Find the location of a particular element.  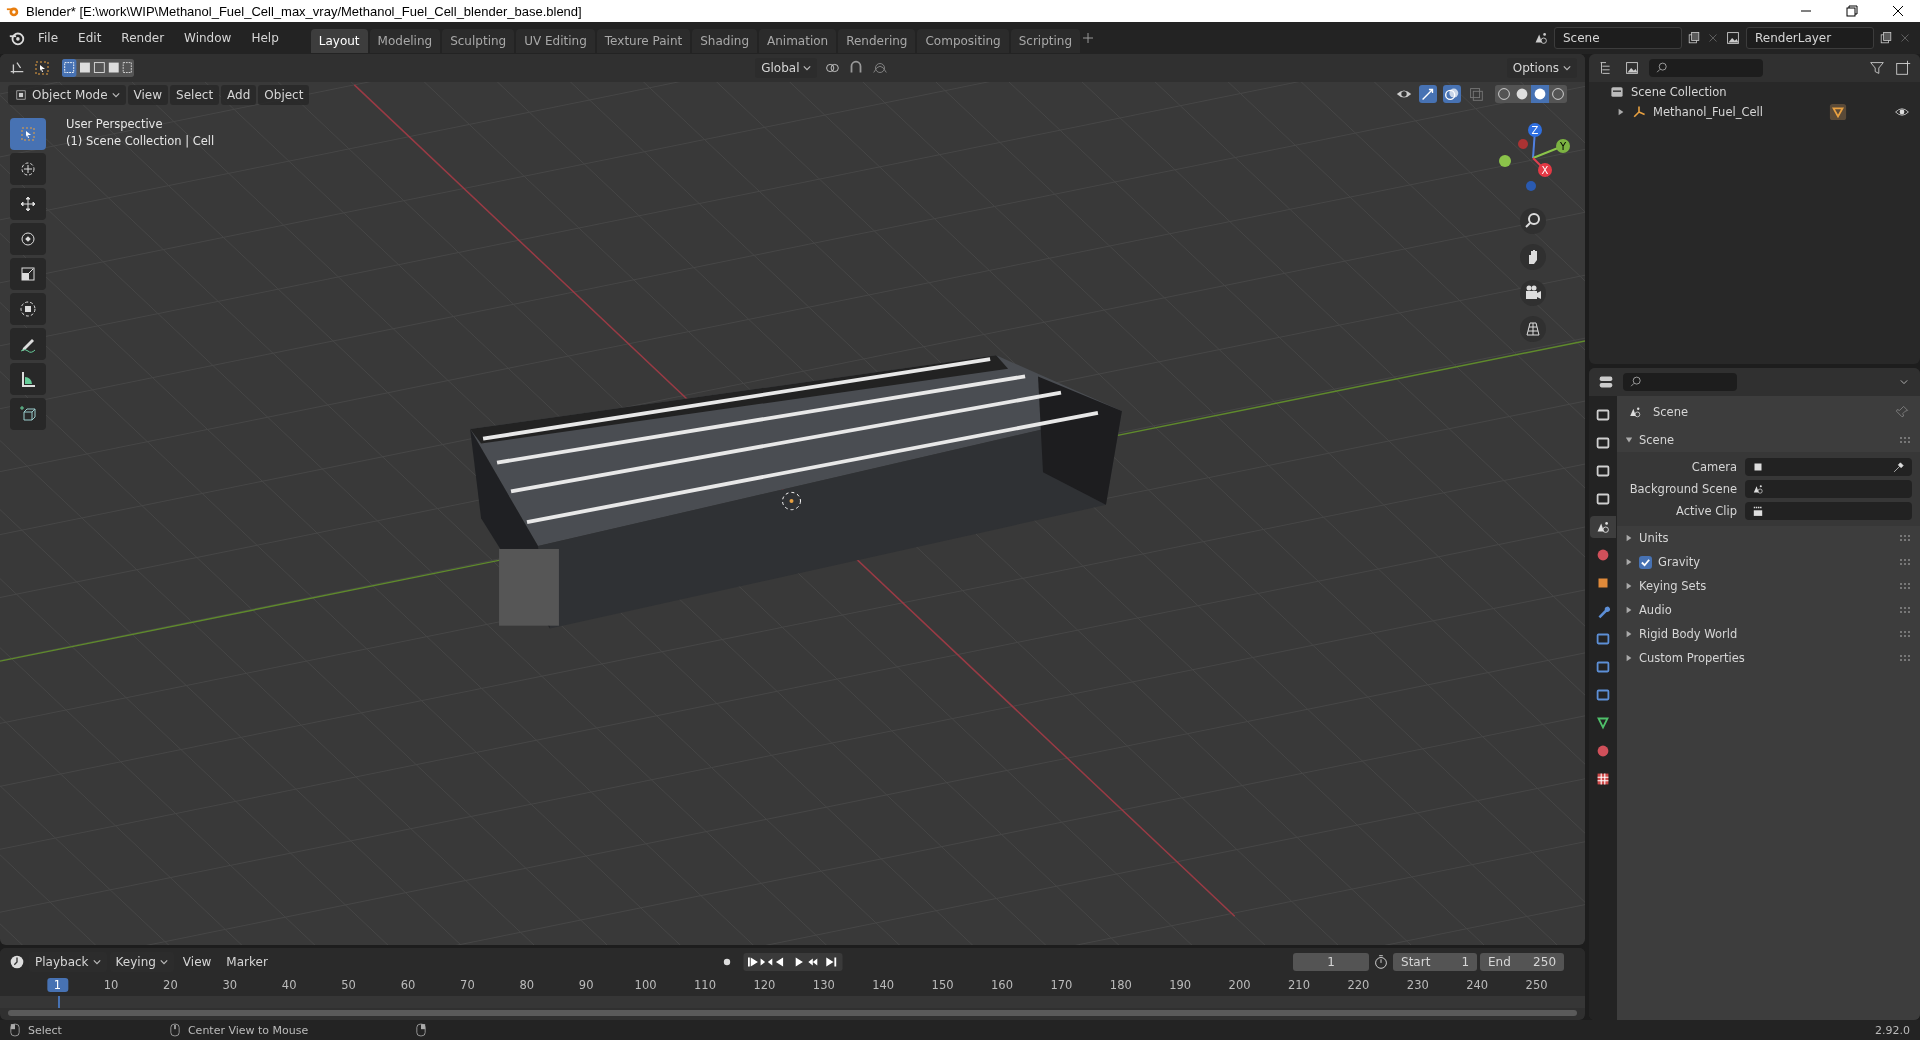

axis-gizmo-drawing: Z Y X is located at coordinates (1533, 158).